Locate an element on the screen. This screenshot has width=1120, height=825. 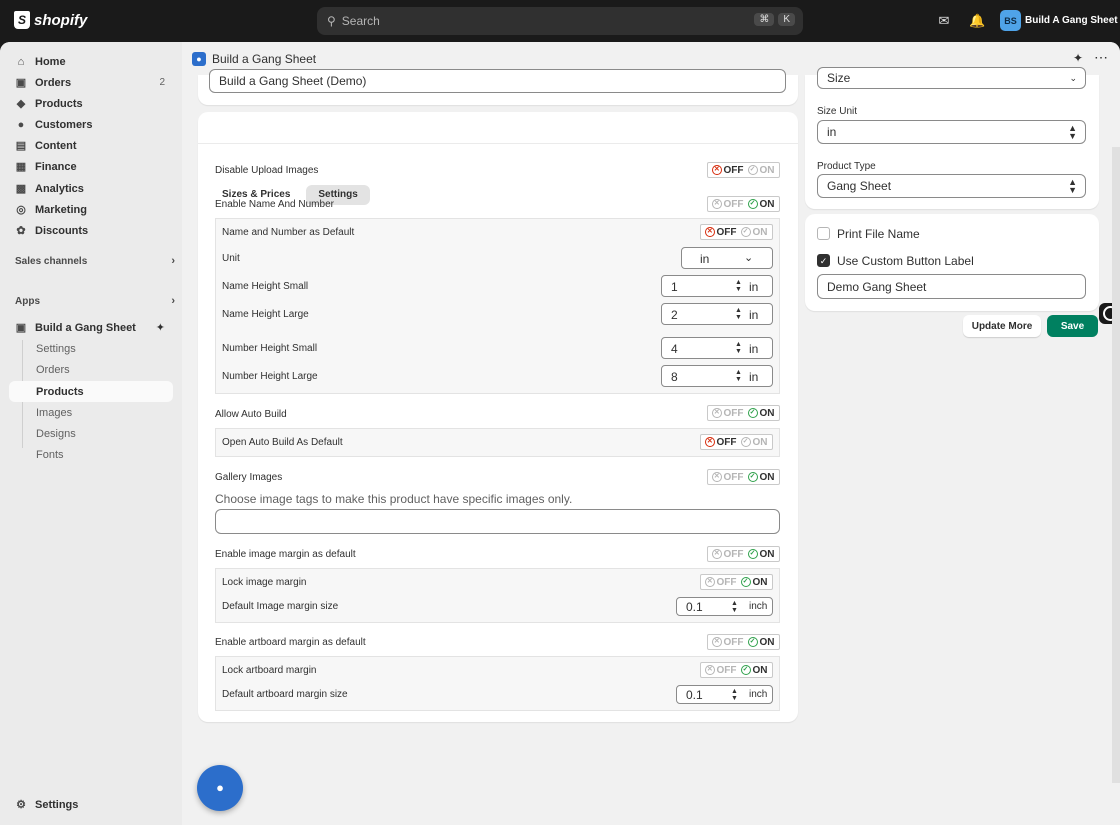
sidebar-item-analytics: ▩ Analytics is located at coordinates (91, 188).